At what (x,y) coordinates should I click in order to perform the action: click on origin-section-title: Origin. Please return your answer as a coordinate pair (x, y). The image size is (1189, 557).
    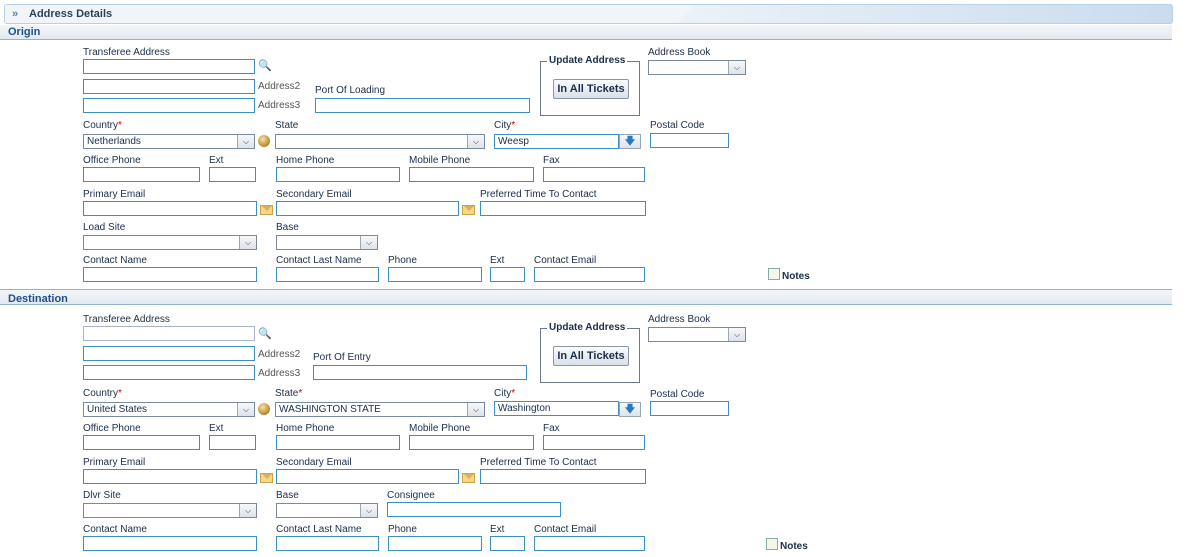
    Looking at the image, I should click on (24, 32).